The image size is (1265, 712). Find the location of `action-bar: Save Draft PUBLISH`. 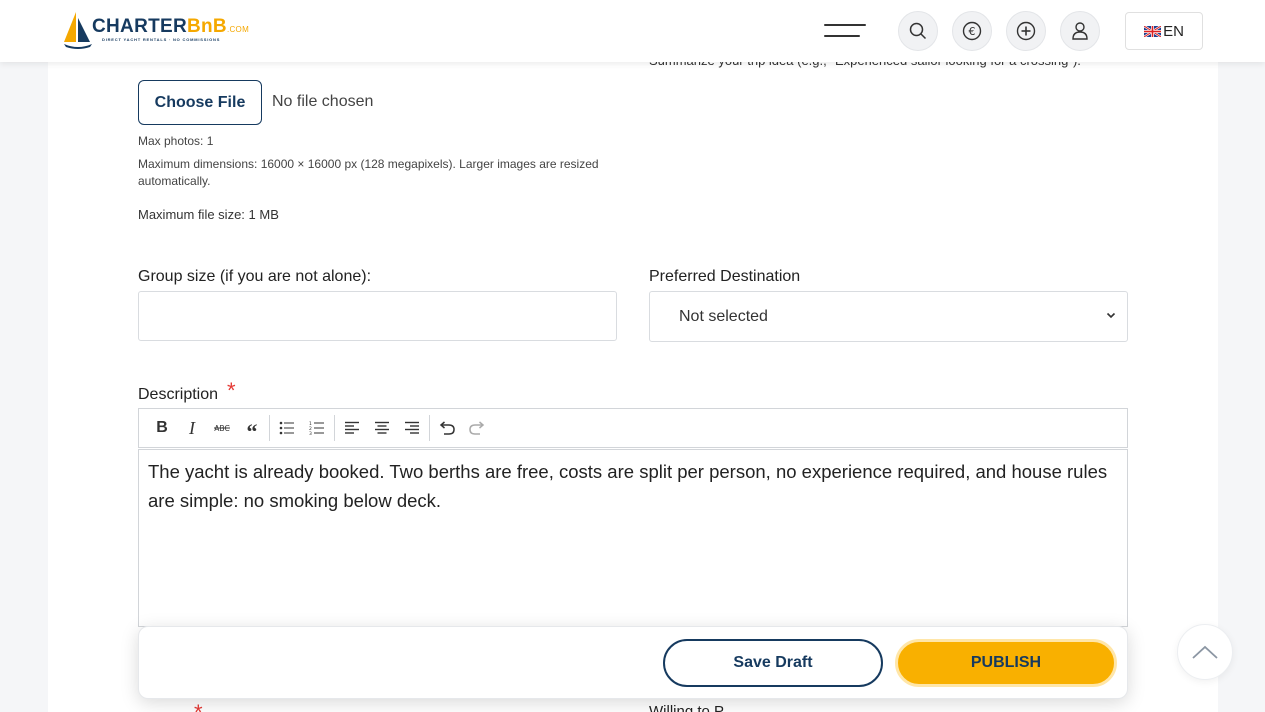

action-bar: Save Draft PUBLISH is located at coordinates (633, 662).